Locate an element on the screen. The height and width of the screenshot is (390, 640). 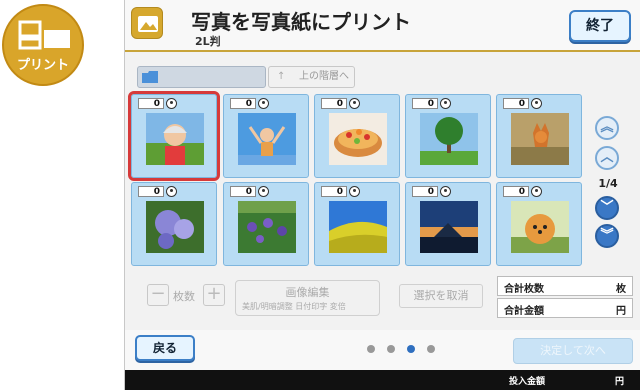
header: 写真を写真紙にプリント 2L判 終了 is located at coordinates (382, 26).